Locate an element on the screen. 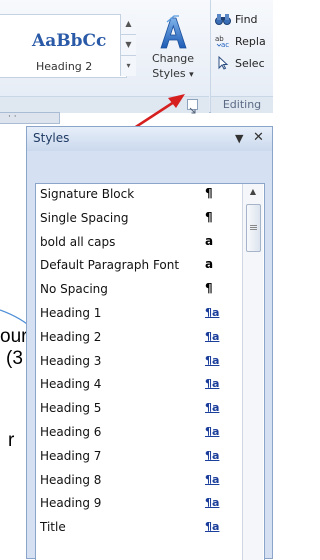  editing-group-label: Editing is located at coordinates (242, 104).